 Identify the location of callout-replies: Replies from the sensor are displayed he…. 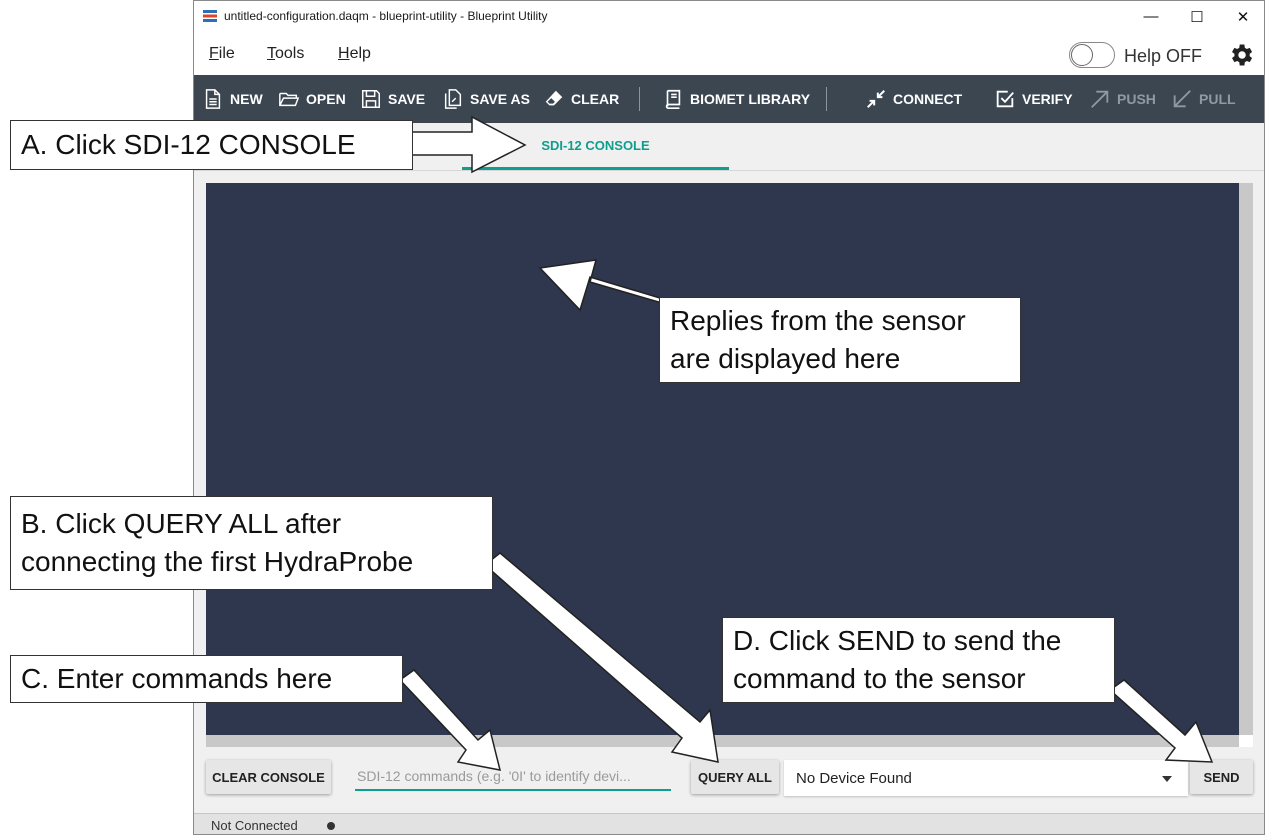
(840, 340).